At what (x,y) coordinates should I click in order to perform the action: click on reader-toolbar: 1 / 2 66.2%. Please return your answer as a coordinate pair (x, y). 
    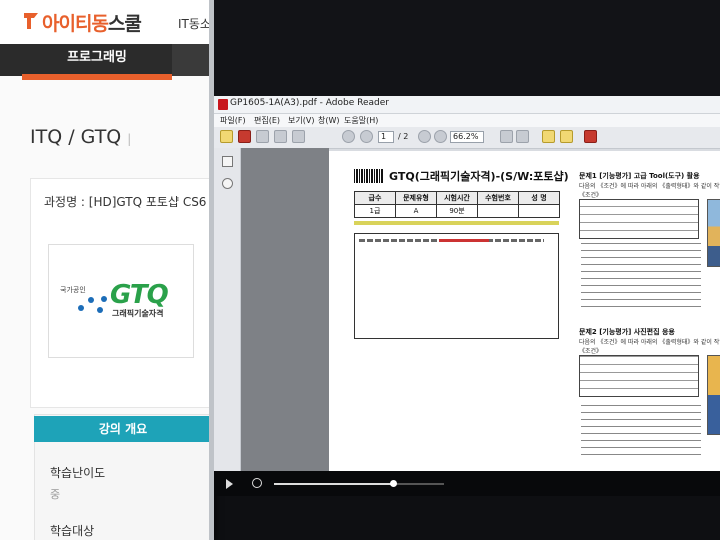
    Looking at the image, I should click on (467, 138).